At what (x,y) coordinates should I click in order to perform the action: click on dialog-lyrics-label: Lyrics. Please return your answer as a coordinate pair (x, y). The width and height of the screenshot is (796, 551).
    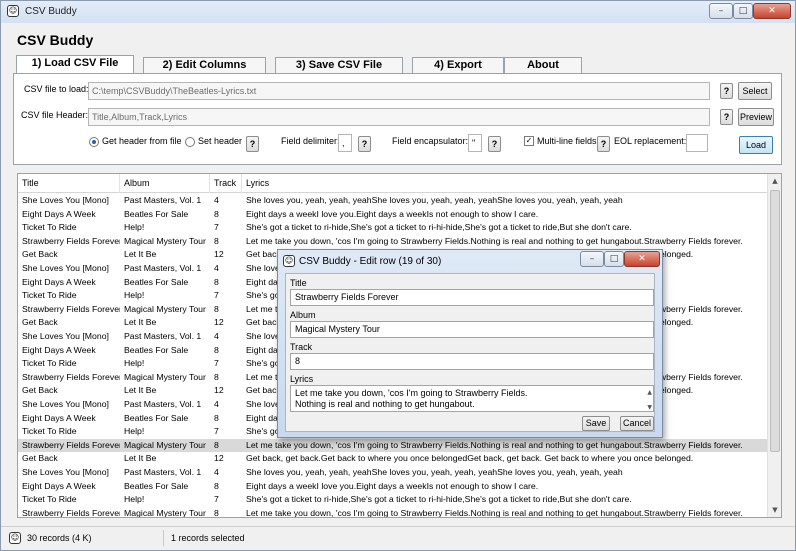
    Looking at the image, I should click on (302, 379).